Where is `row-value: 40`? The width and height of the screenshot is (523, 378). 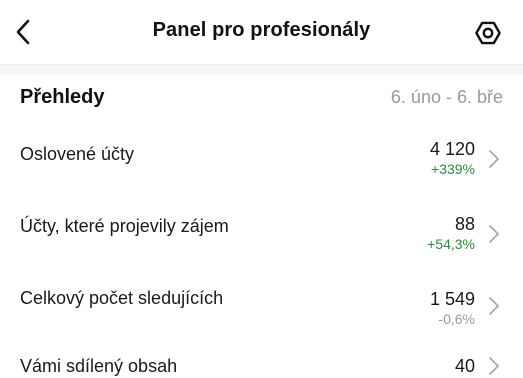 row-value: 40 is located at coordinates (464, 366).